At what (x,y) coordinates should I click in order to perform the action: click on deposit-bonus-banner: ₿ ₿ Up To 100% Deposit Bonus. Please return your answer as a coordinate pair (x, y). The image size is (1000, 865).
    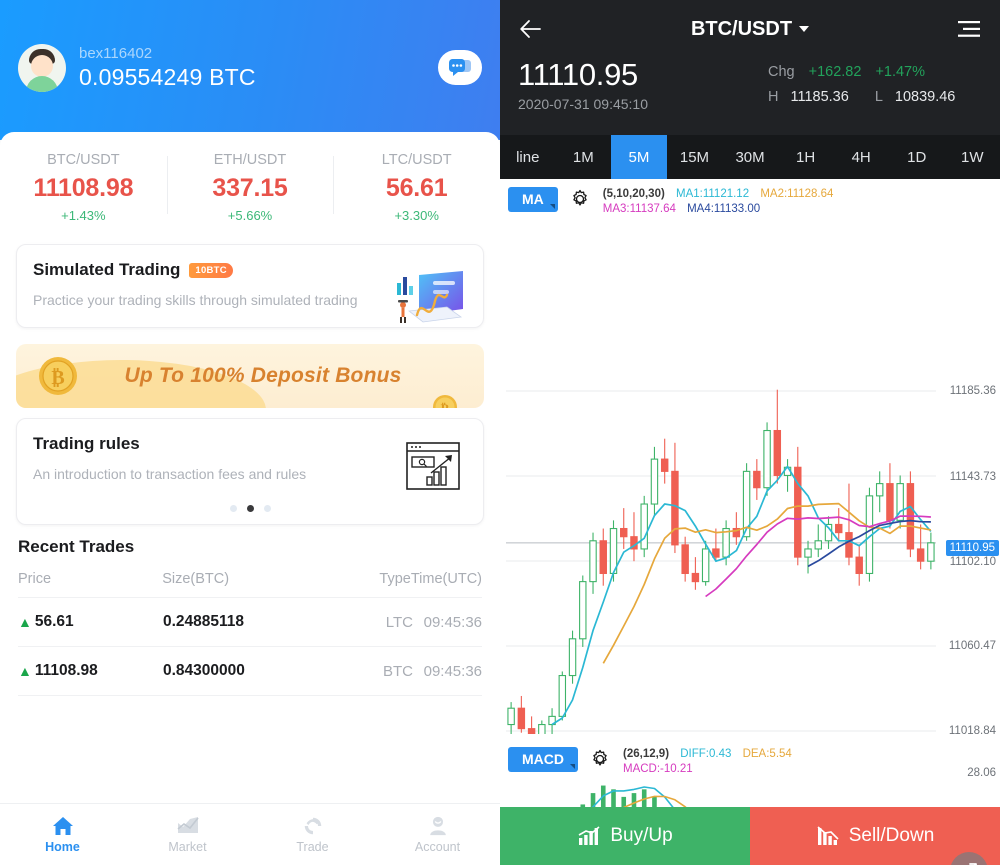
    Looking at the image, I should click on (250, 376).